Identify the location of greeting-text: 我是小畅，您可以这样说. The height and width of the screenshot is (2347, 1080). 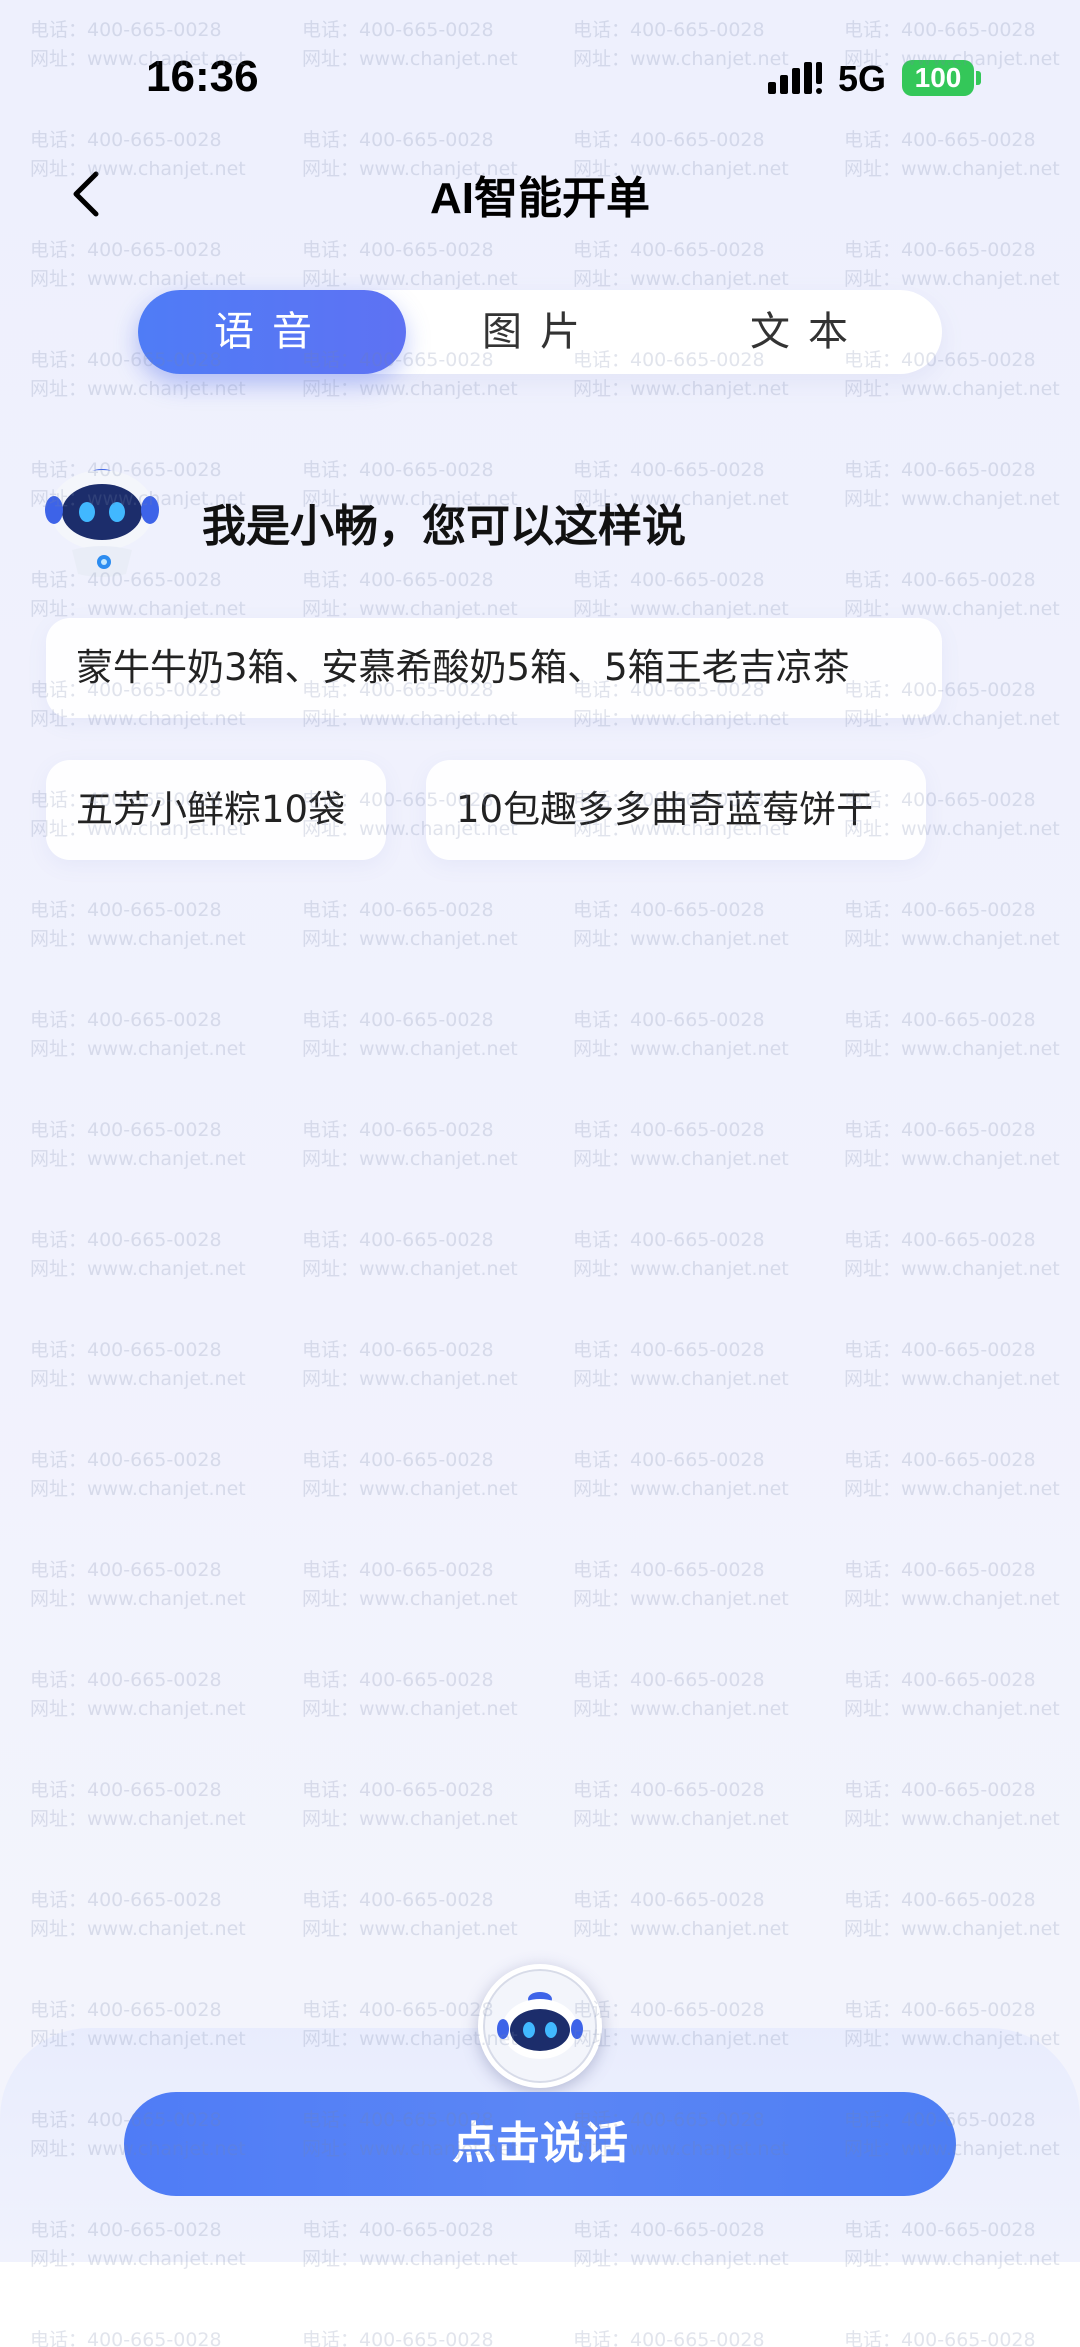
(444, 526).